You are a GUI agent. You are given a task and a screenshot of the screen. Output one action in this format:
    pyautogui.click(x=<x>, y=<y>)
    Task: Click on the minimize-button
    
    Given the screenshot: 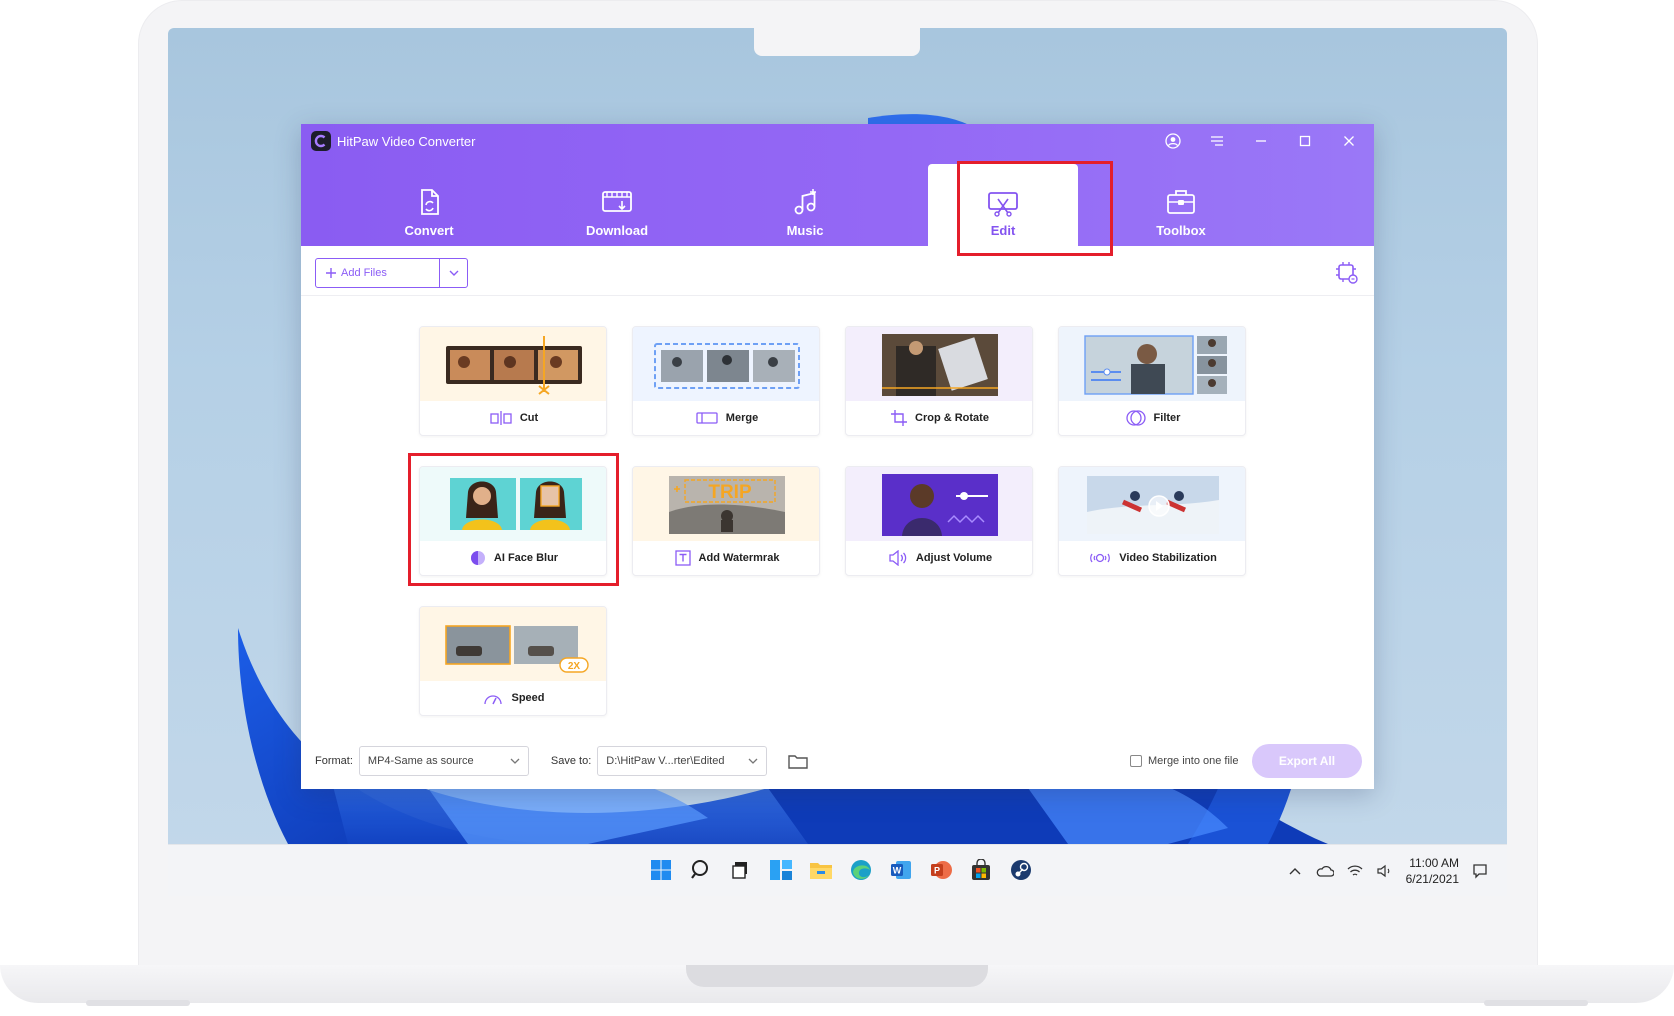 What is the action you would take?
    pyautogui.click(x=1261, y=141)
    